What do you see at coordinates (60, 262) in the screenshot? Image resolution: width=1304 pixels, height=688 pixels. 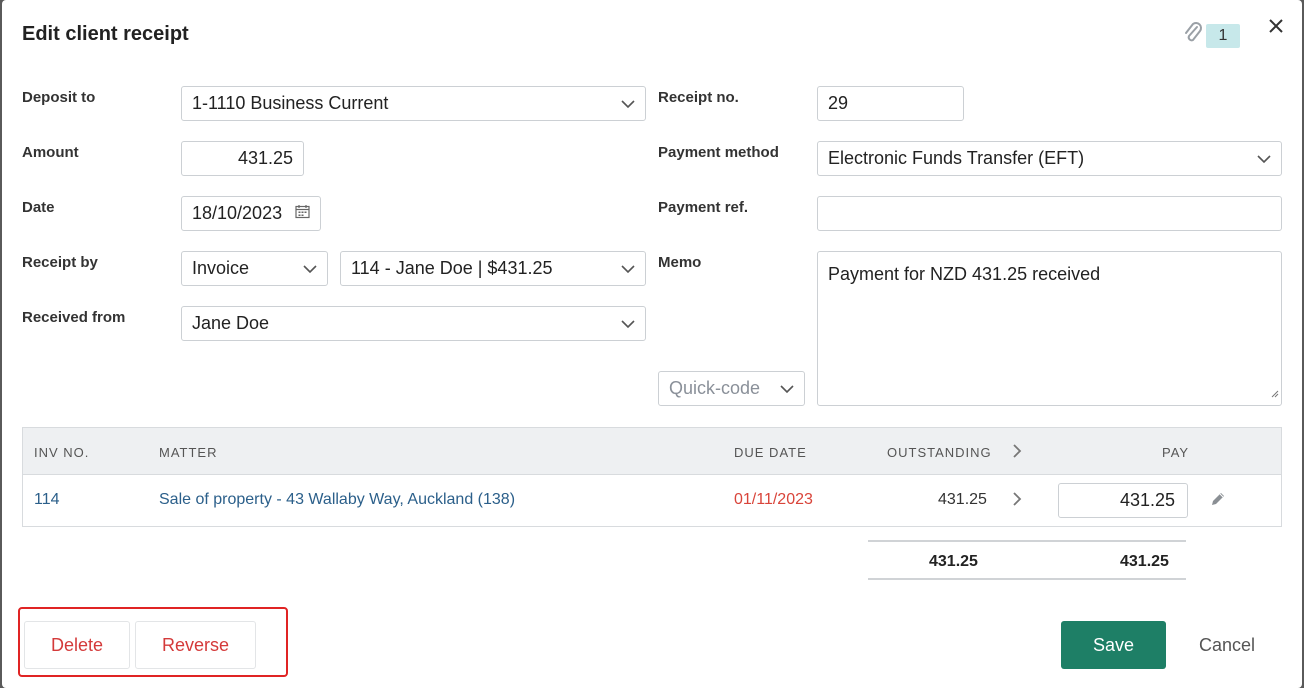 I see `receipt-by-label: Receipt by` at bounding box center [60, 262].